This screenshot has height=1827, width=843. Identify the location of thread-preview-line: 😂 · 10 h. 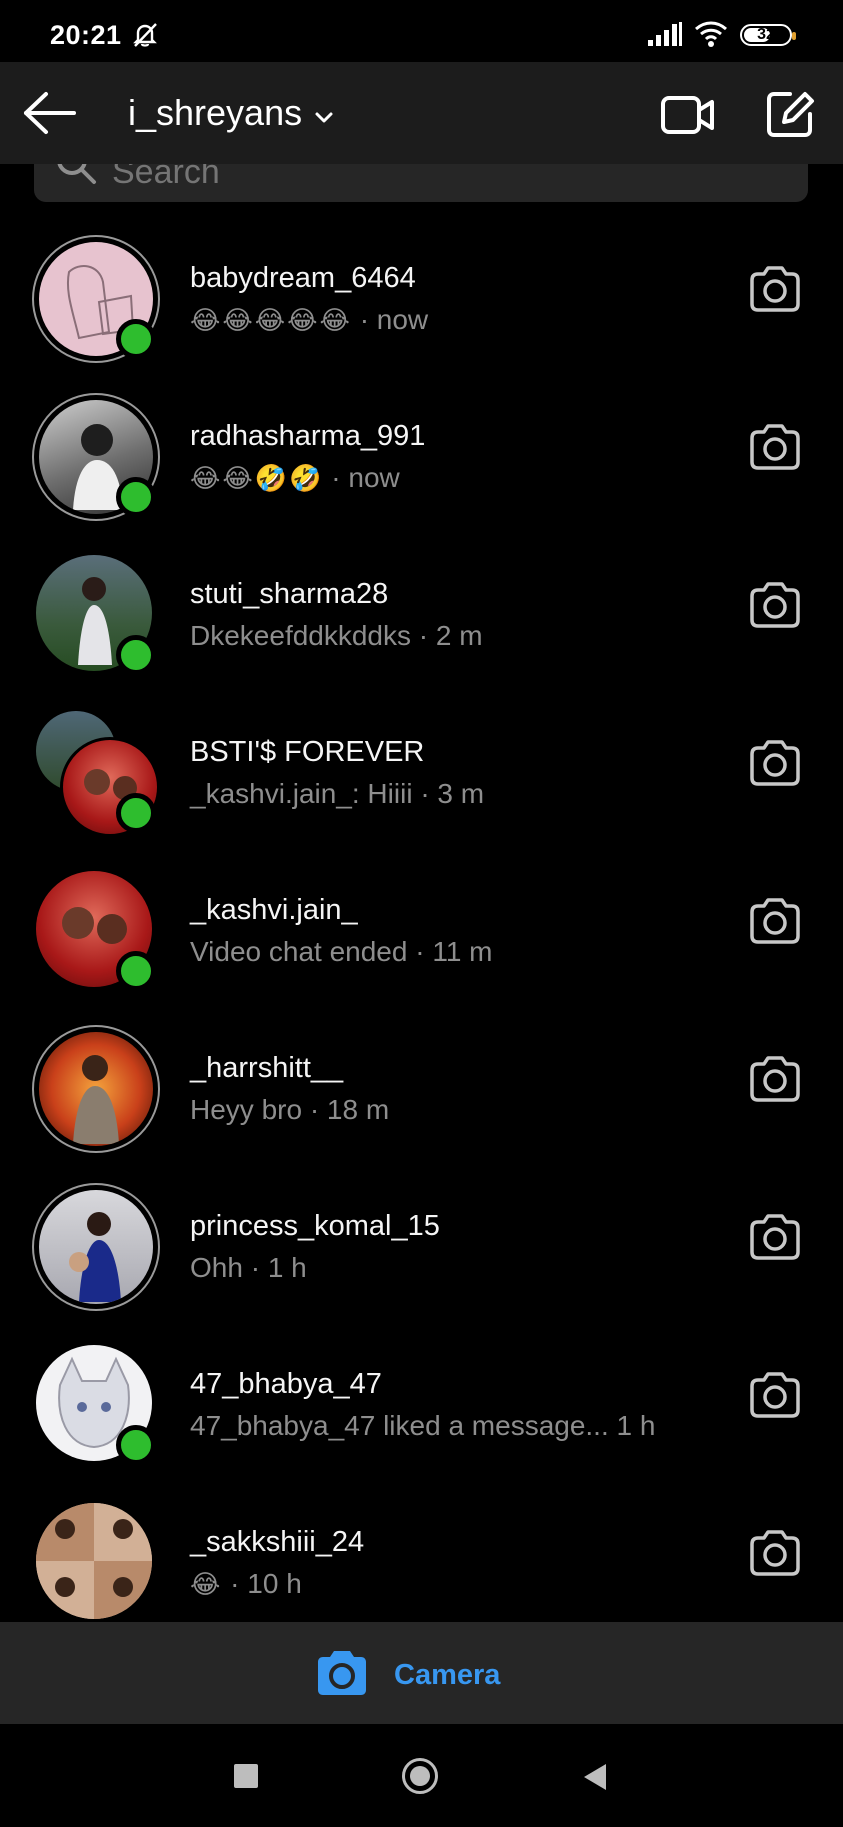
(246, 1584).